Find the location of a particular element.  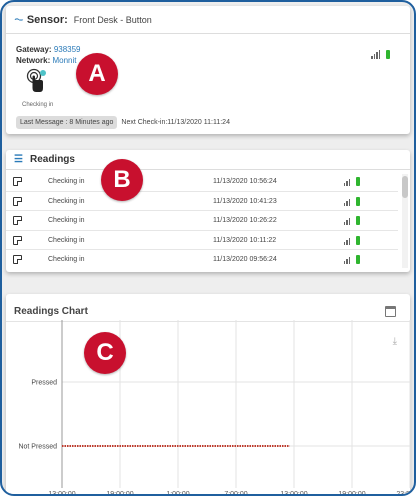

gateway-label: Gateway: is located at coordinates (34, 49).